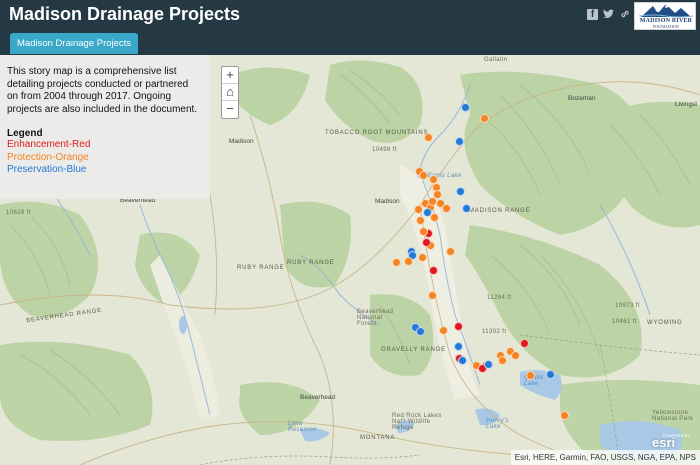  Describe the element at coordinates (378, 438) in the screenshot. I see `map-label-montana: MONTANA` at that location.